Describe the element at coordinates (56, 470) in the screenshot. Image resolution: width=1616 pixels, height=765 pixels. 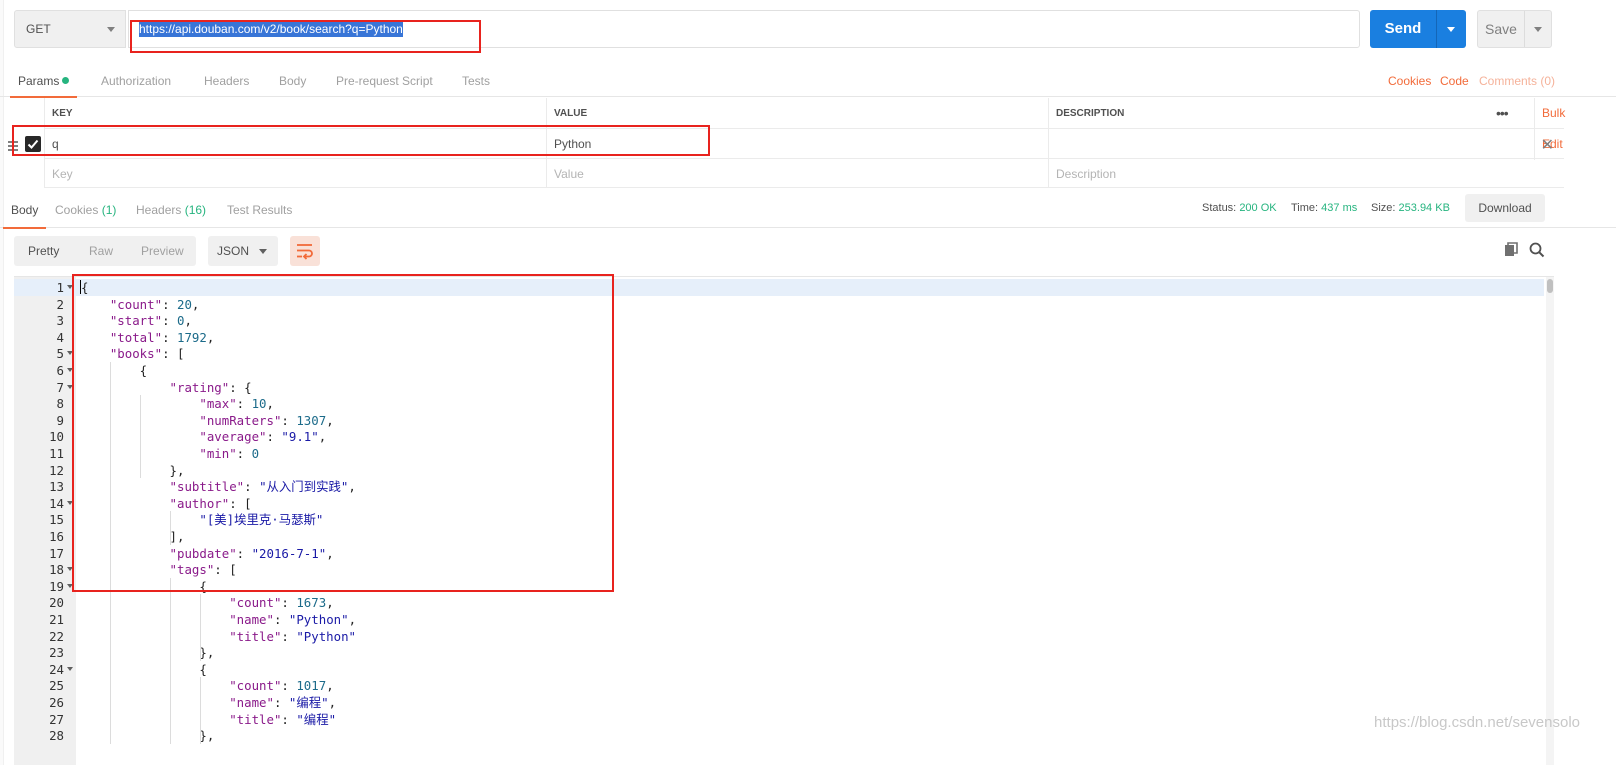
I see `line-number: 12` at that location.